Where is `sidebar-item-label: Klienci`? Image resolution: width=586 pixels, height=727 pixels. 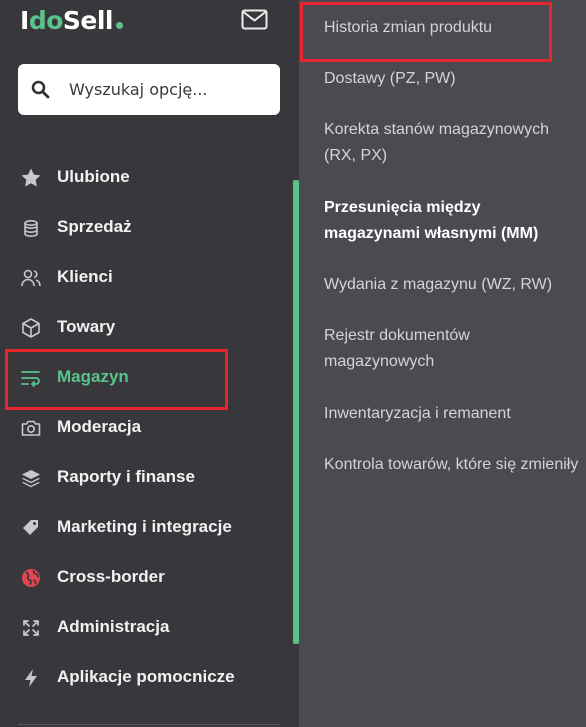 sidebar-item-label: Klienci is located at coordinates (85, 276).